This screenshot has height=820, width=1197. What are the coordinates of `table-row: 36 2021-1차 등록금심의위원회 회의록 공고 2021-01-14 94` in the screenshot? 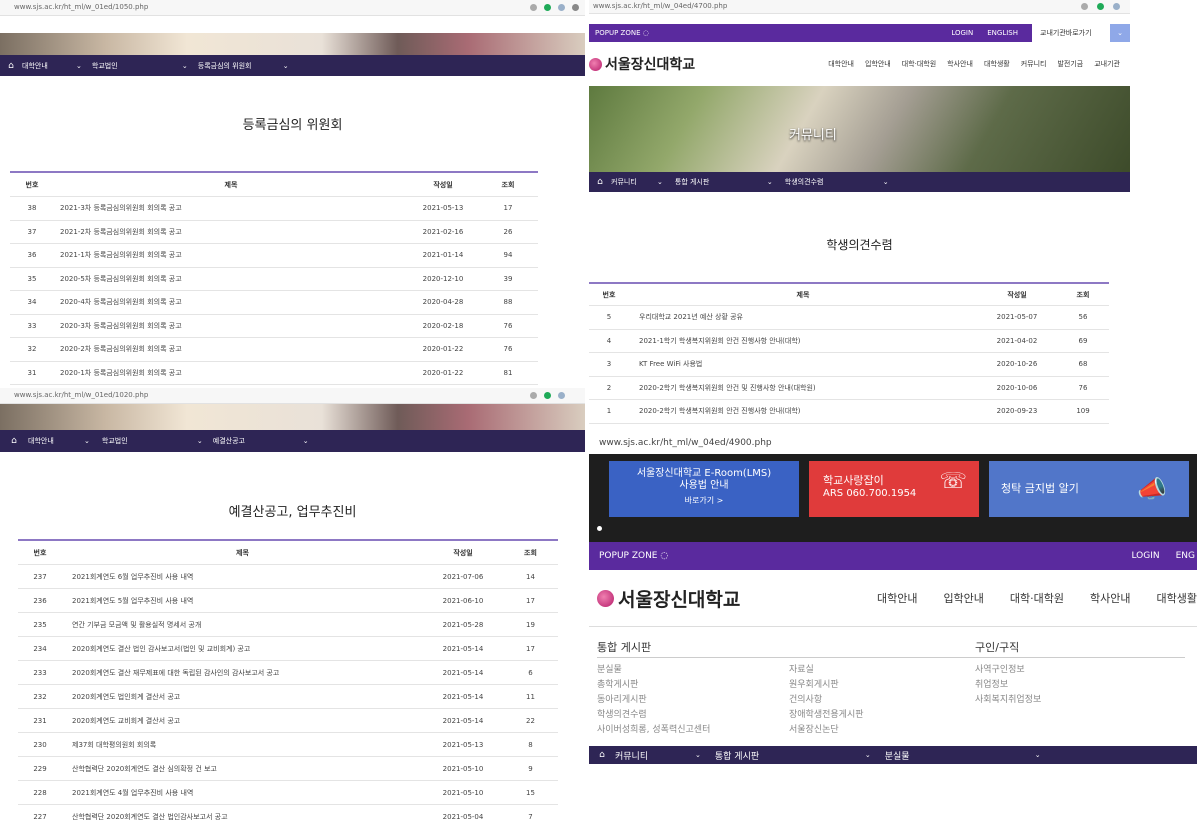 It's located at (274, 256).